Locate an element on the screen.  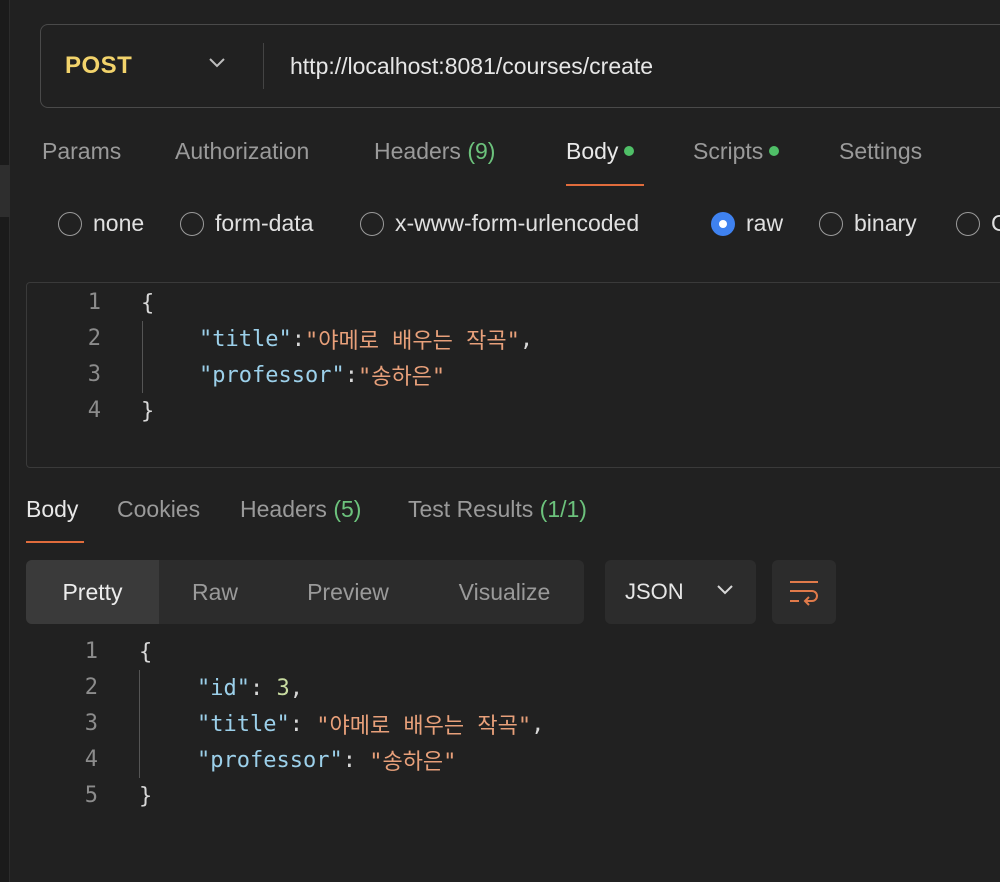
radio-label: form-data is located at coordinates (264, 223).